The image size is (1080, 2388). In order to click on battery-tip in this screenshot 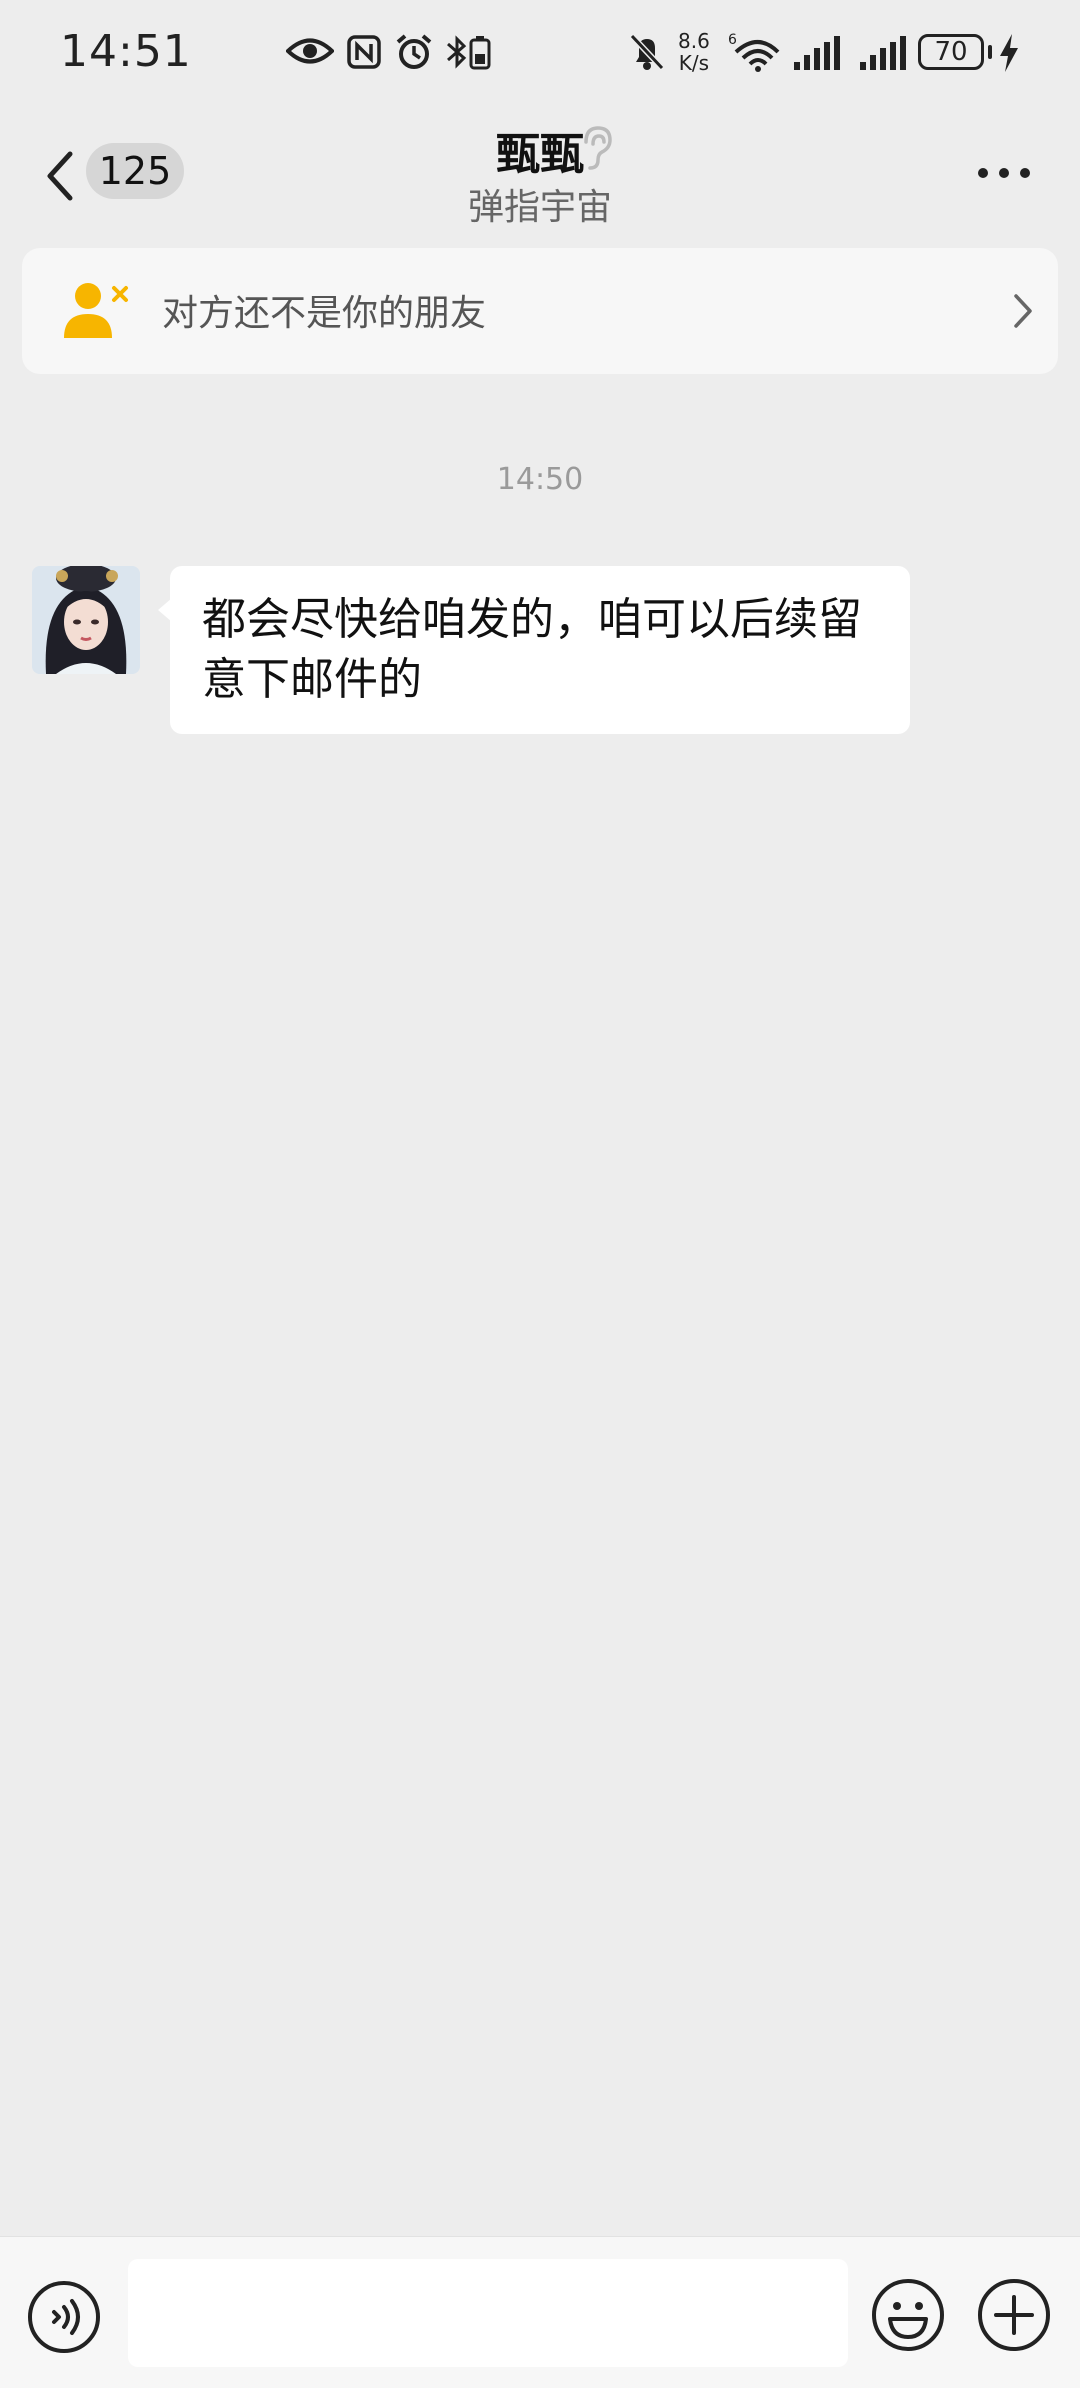, I will do `click(990, 52)`.